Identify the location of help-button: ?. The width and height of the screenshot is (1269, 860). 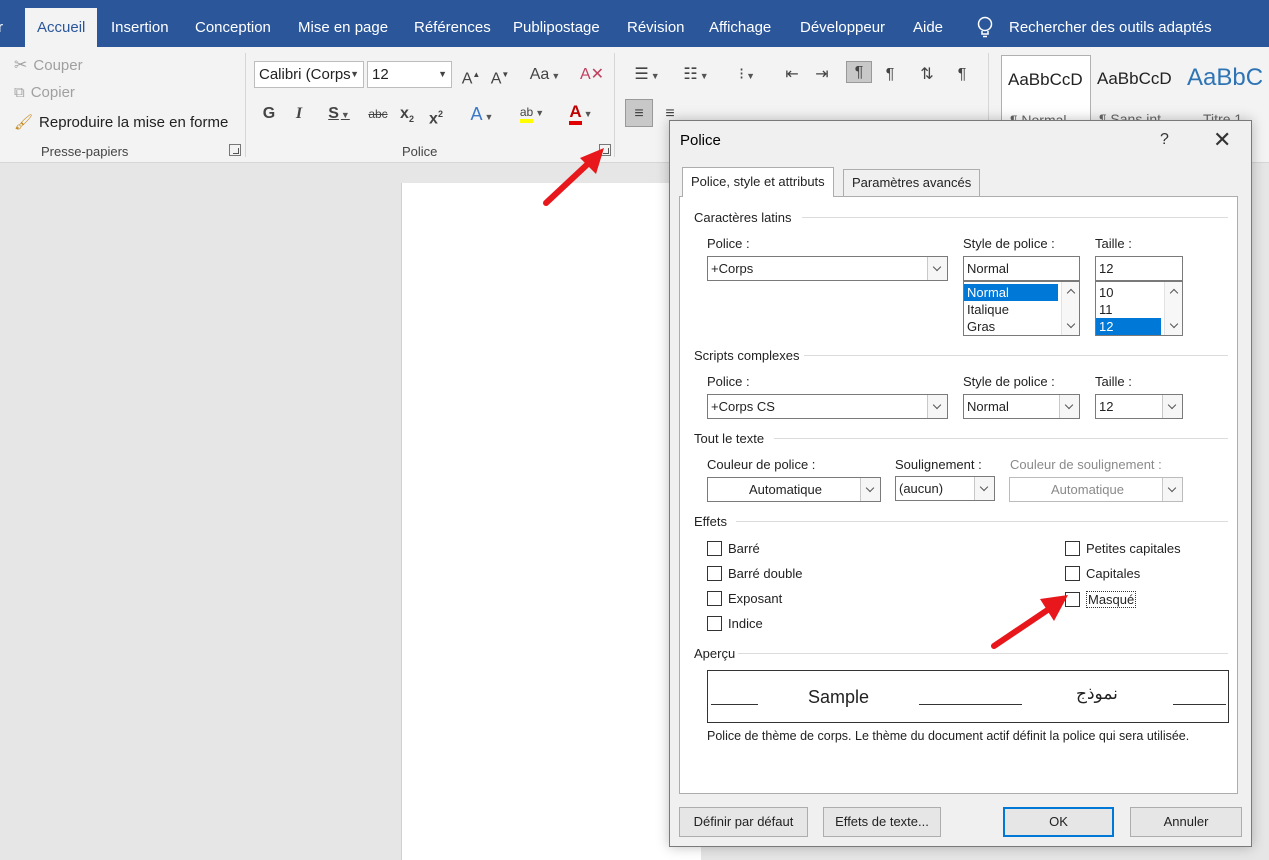
(1164, 140).